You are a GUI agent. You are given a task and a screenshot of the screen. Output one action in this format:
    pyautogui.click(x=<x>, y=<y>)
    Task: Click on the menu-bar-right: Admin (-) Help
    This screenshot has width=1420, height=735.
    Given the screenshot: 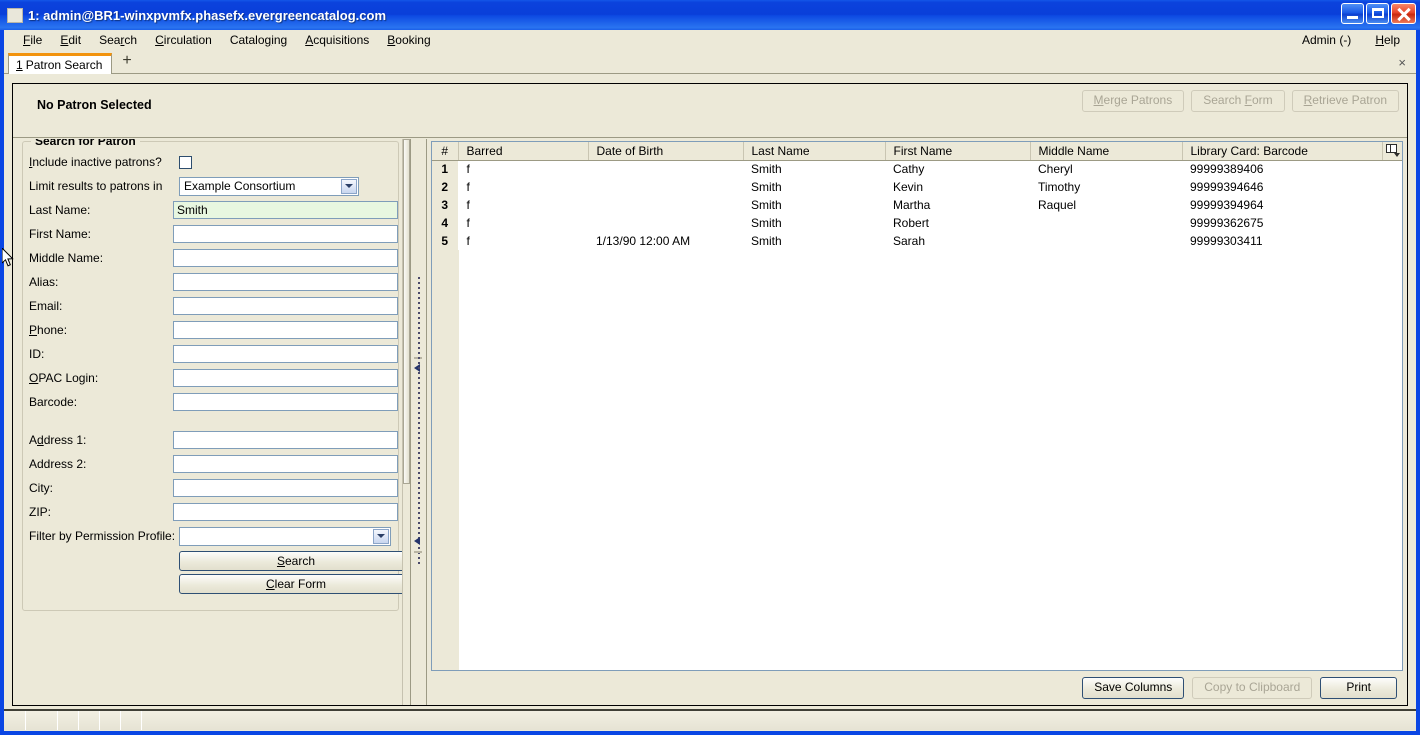 What is the action you would take?
    pyautogui.click(x=1351, y=40)
    